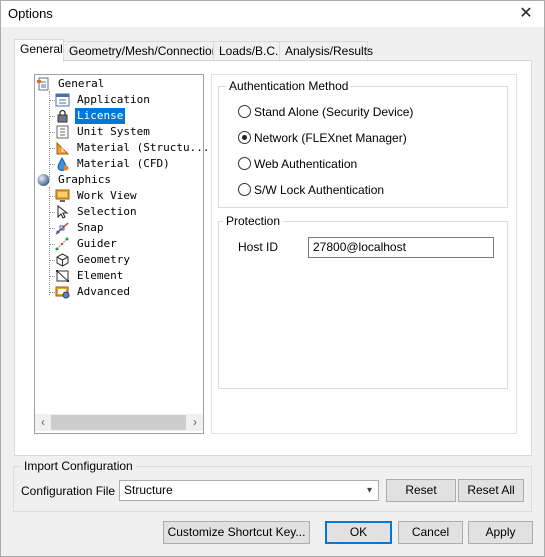 The image size is (545, 557). What do you see at coordinates (491, 490) in the screenshot?
I see `reset-all-button: Reset All` at bounding box center [491, 490].